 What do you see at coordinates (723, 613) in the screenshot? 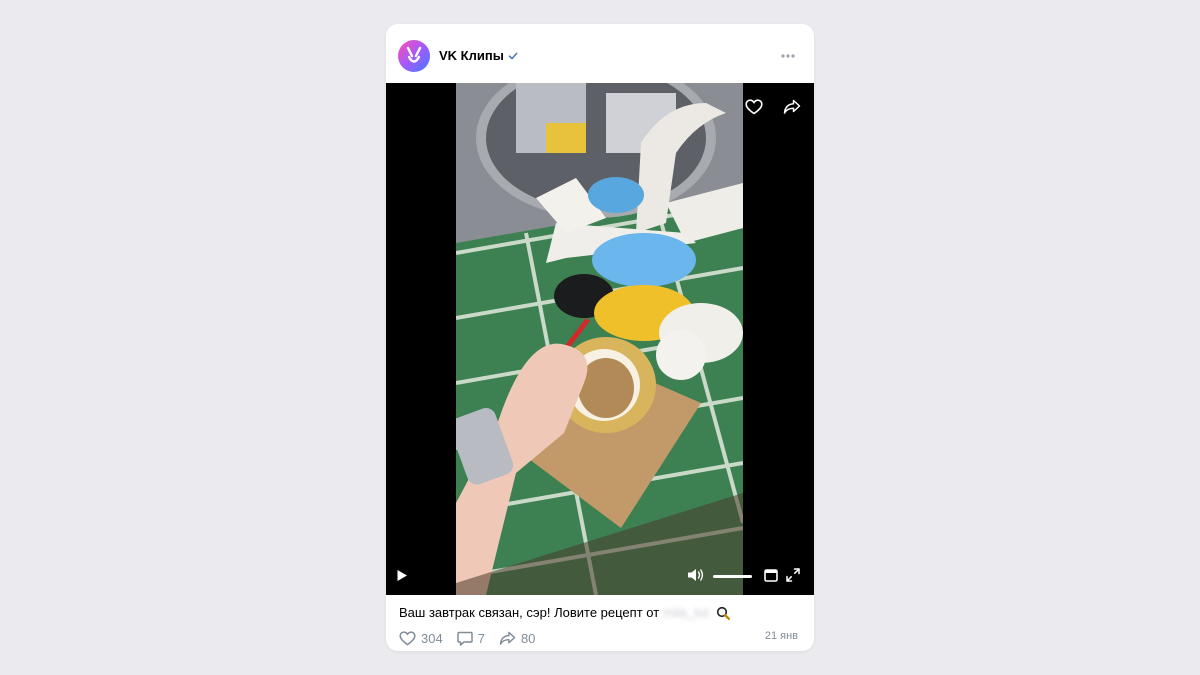
I see `magnifier-emoji-icon` at bounding box center [723, 613].